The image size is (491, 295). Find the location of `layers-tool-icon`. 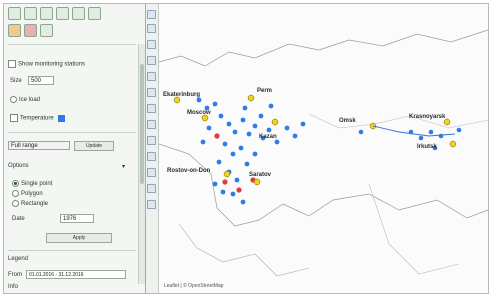

layers-tool-icon is located at coordinates (14, 13).